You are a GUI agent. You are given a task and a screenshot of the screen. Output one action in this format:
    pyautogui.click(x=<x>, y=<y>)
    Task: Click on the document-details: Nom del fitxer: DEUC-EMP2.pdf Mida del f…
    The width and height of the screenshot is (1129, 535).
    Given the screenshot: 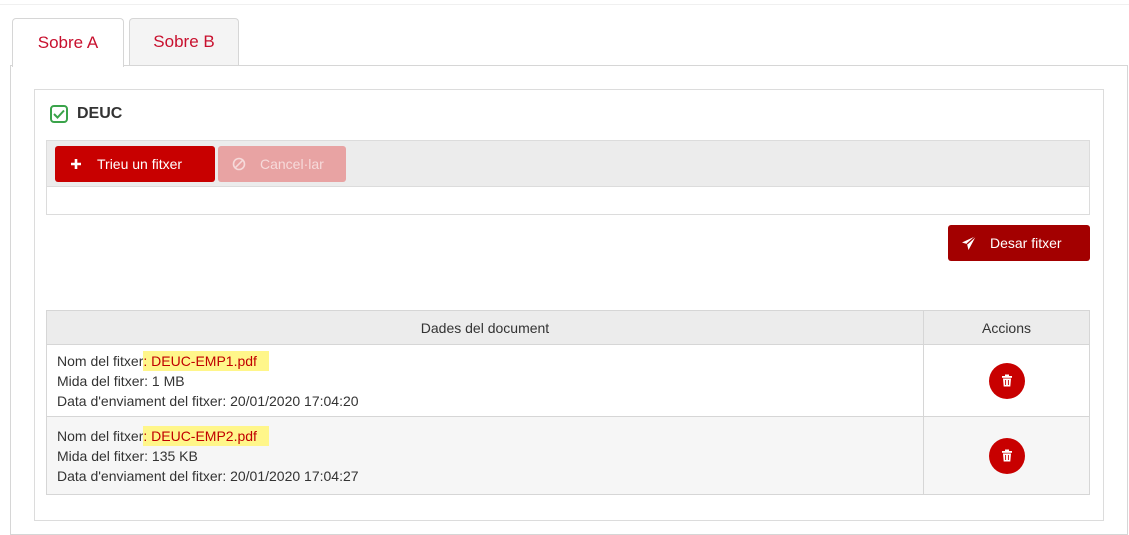 What is the action you would take?
    pyautogui.click(x=485, y=455)
    